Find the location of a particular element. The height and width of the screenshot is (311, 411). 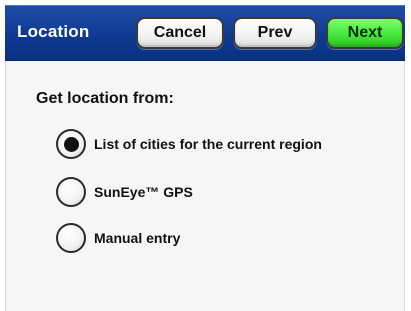

location-source-label: Get location from: is located at coordinates (105, 98).